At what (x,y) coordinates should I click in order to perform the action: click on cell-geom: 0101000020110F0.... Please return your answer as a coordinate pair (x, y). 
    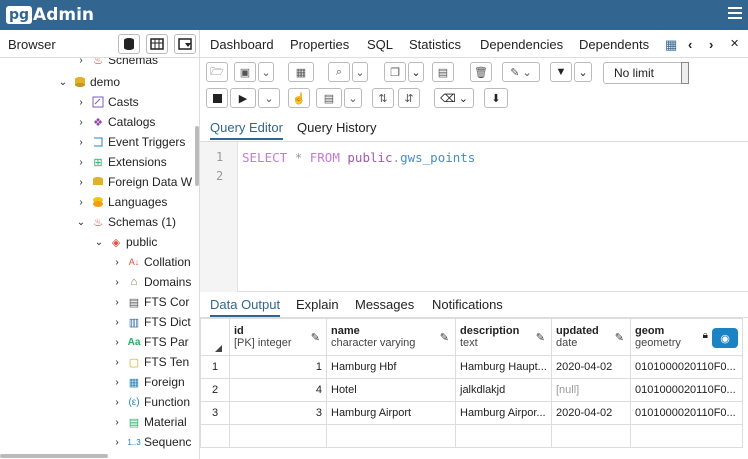
    Looking at the image, I should click on (686, 413).